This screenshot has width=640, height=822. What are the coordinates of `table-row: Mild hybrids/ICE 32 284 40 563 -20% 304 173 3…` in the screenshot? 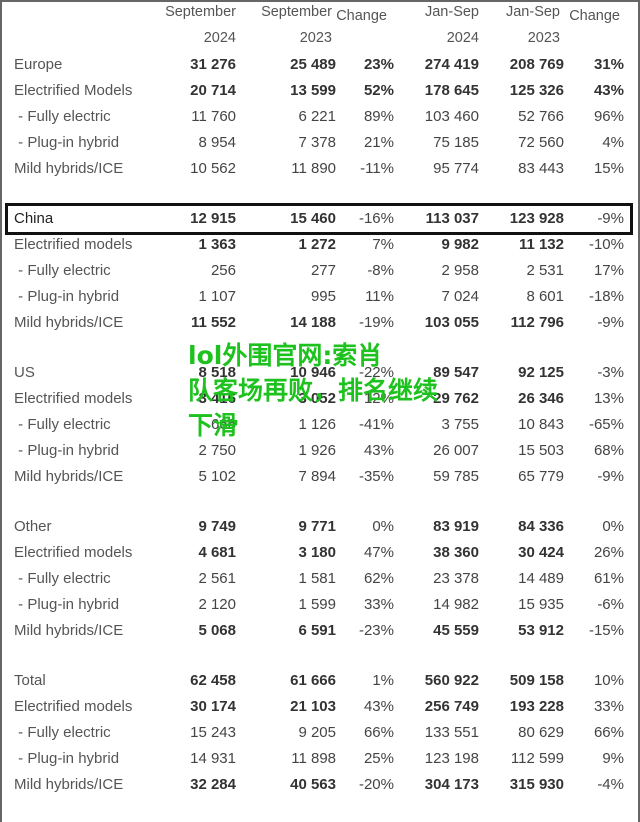 It's located at (320, 785).